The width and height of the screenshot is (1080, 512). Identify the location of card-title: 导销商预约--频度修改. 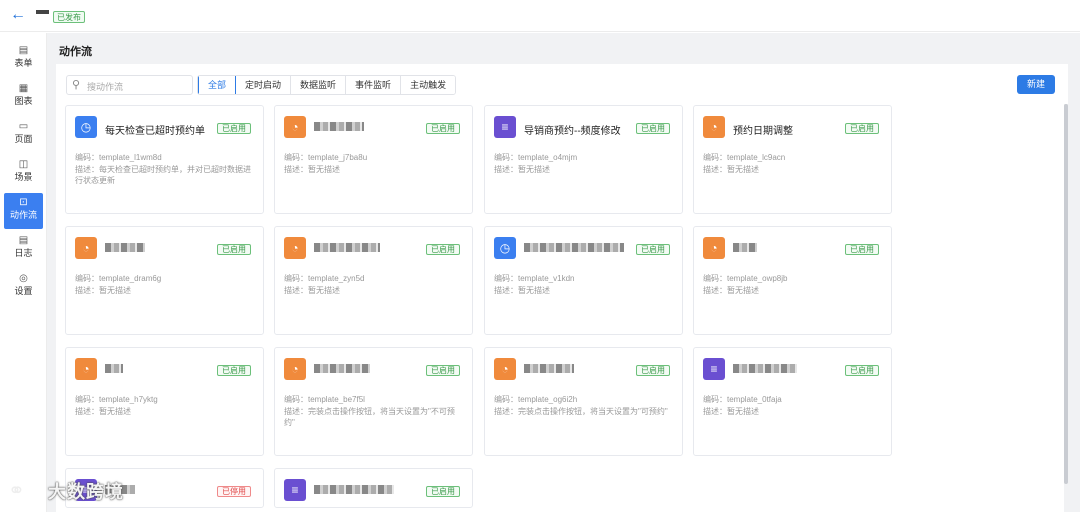
(572, 131).